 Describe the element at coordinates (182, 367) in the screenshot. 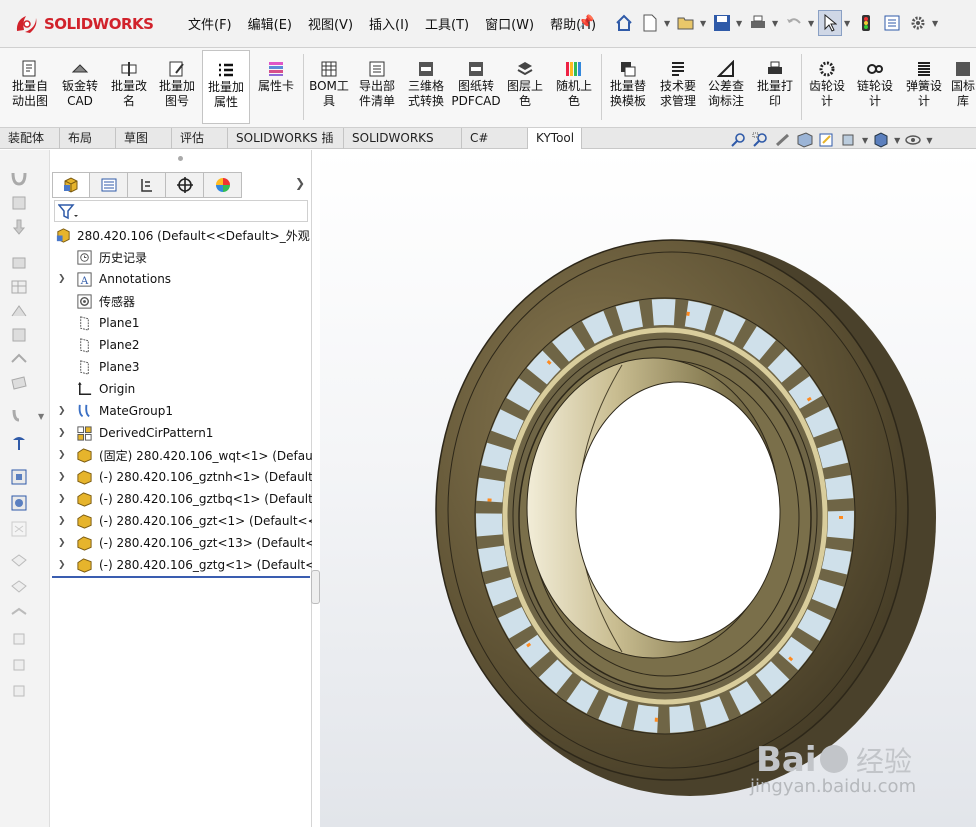

I see `tree-item-plane3: Plane3` at that location.